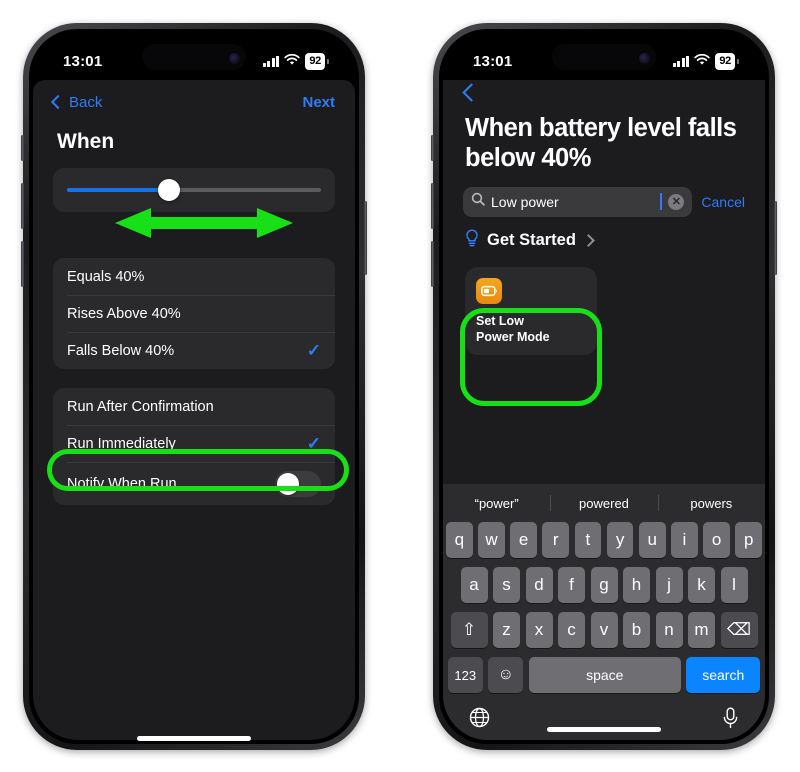 The width and height of the screenshot is (800, 772). I want to click on home-indicator, so click(194, 738).